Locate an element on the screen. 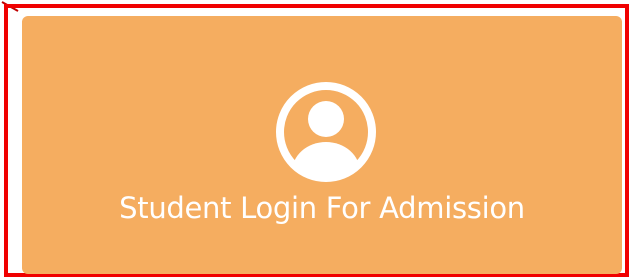 This screenshot has height=277, width=631. student-login-label: Student Login For Admission is located at coordinates (322, 208).